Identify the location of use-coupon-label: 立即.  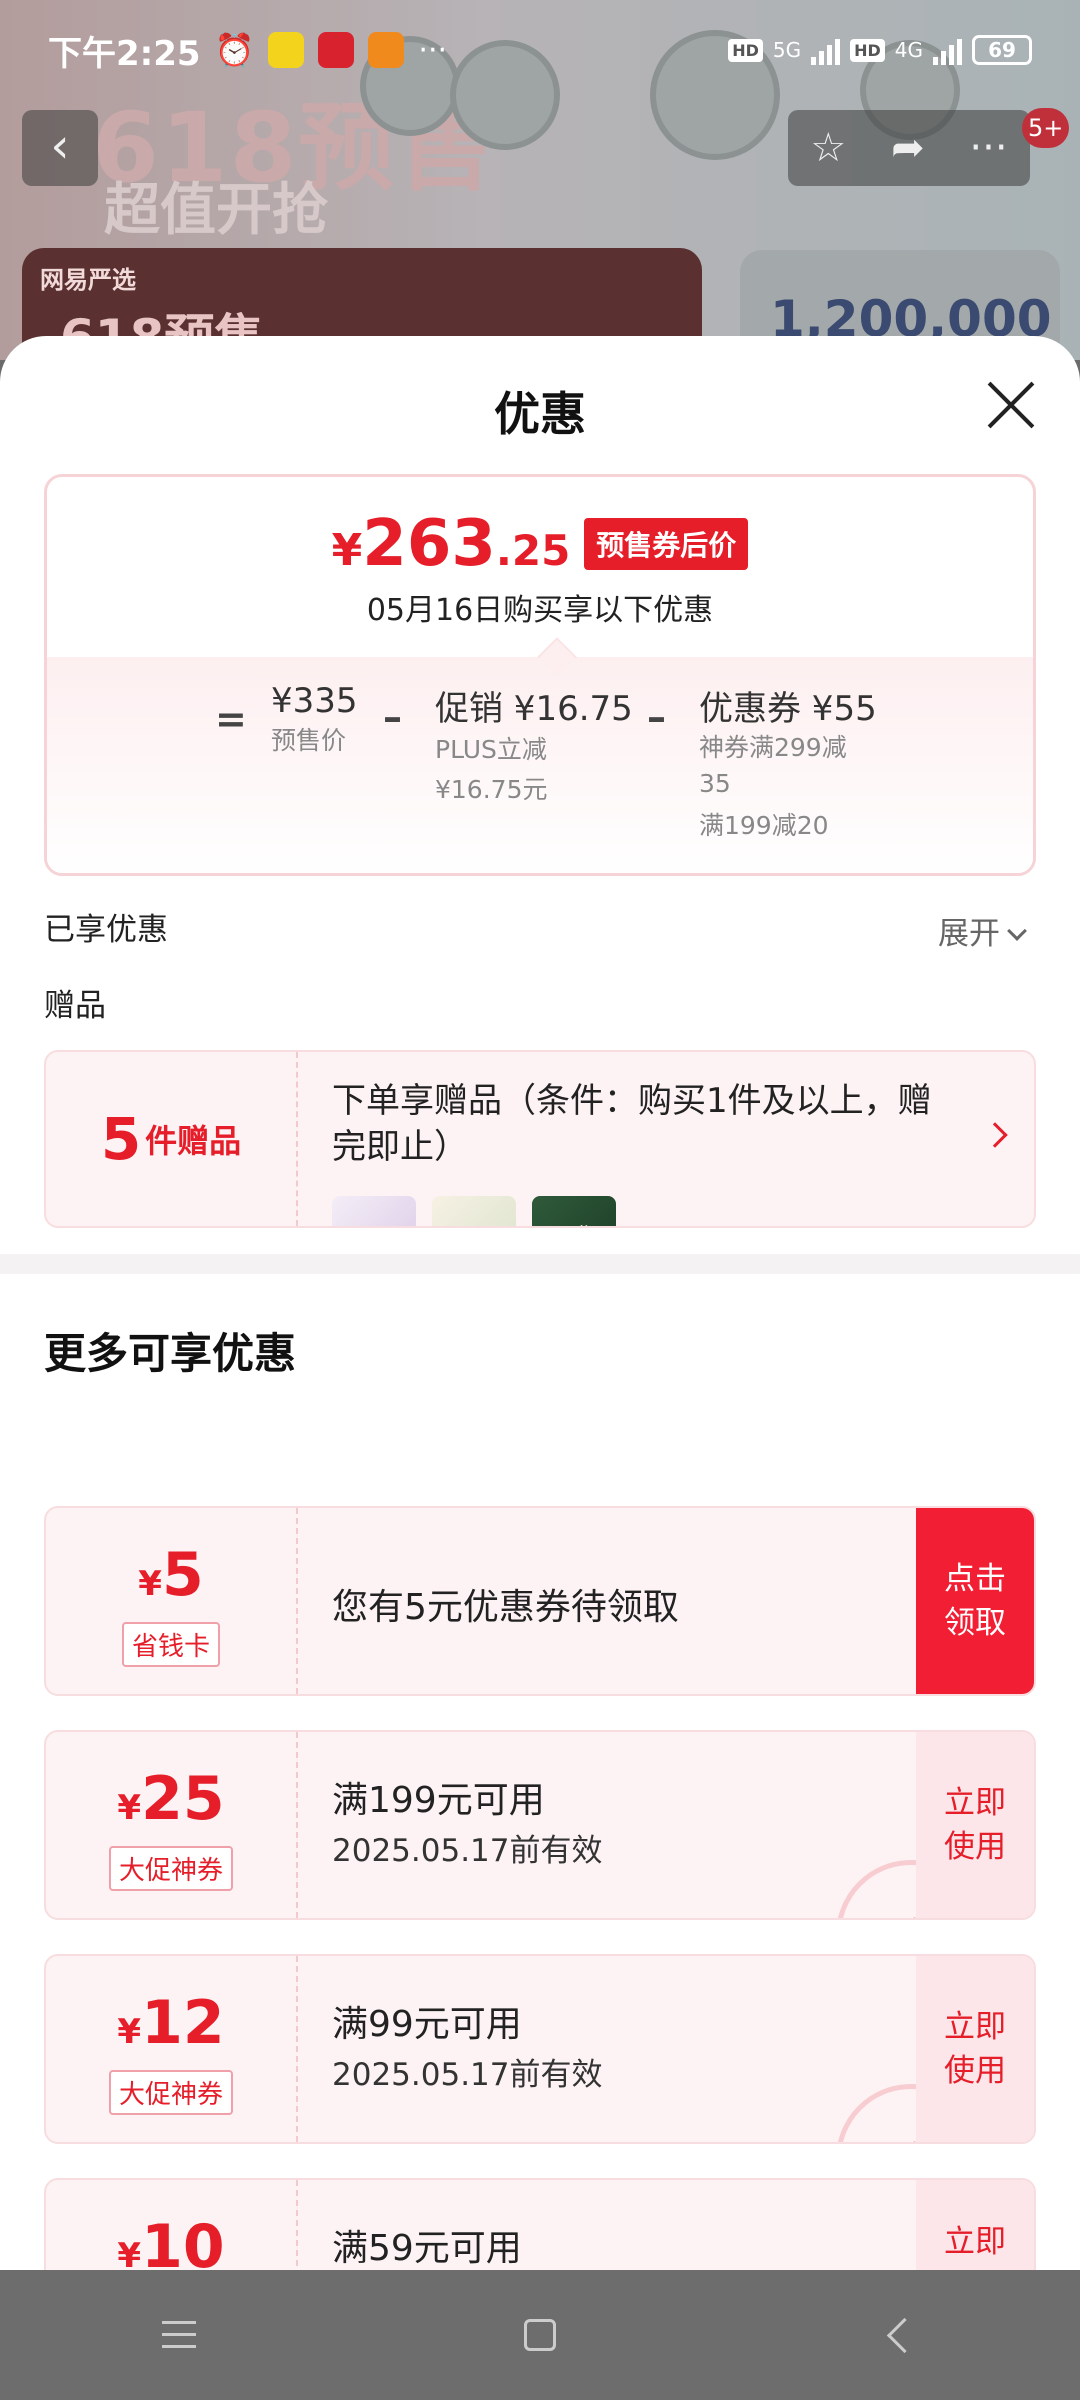
(975, 2242).